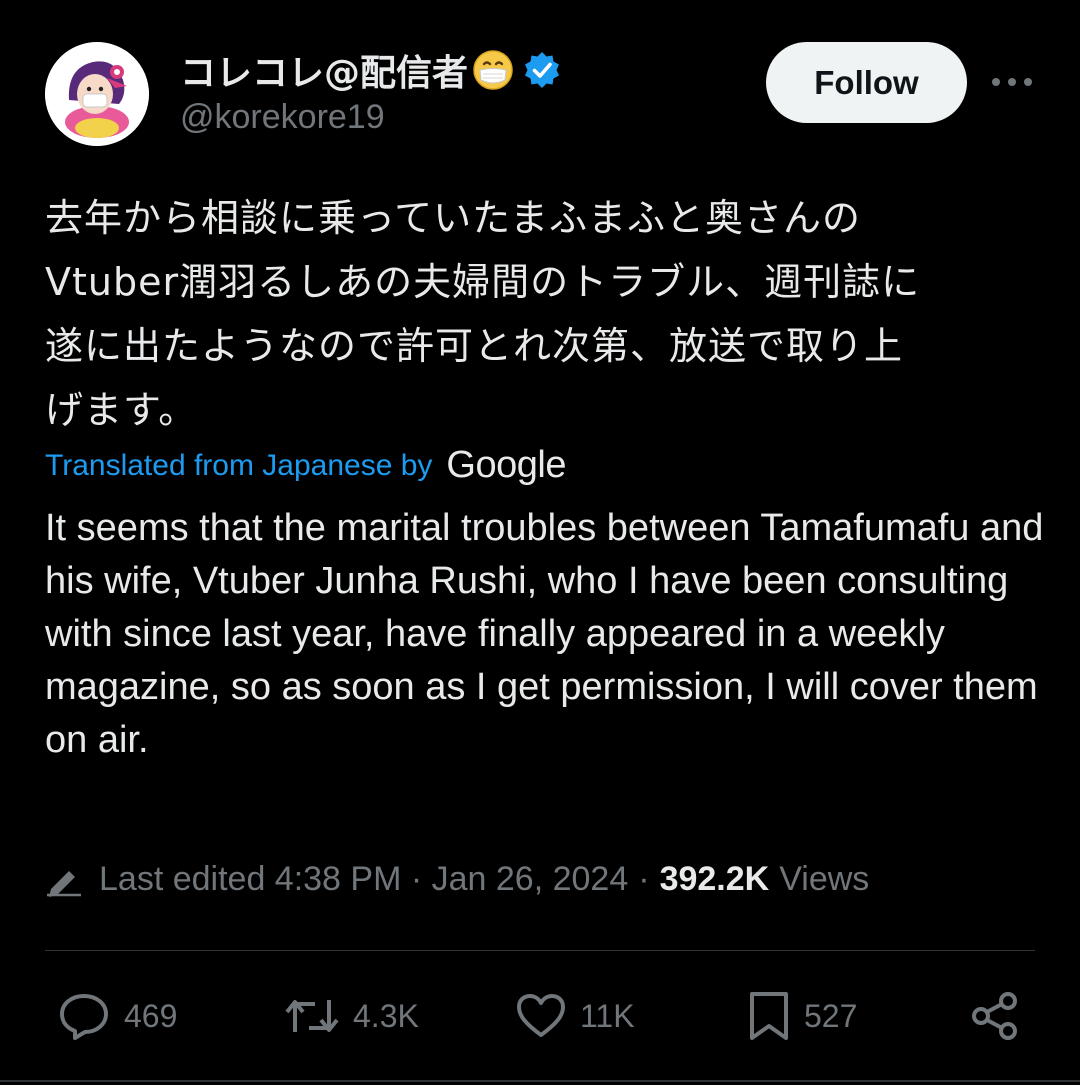  Describe the element at coordinates (352, 1016) in the screenshot. I see `repost-button: 4.3K` at that location.